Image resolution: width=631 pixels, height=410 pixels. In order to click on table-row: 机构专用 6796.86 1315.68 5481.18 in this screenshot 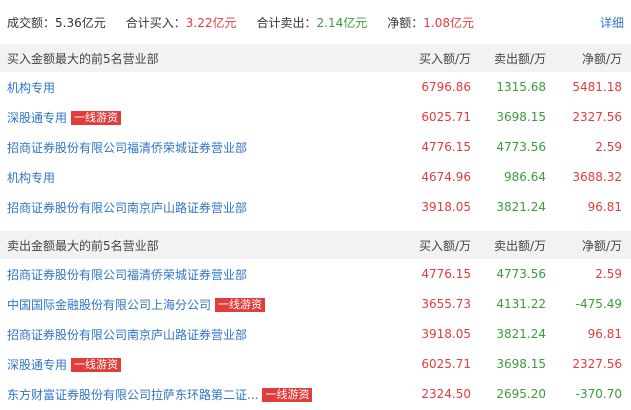, I will do `click(315, 87)`.